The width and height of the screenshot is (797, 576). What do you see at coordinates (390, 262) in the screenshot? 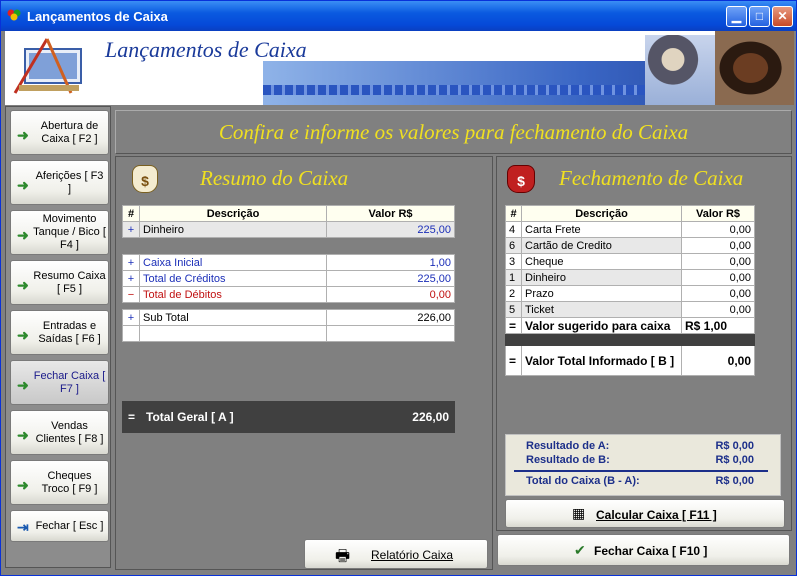
I see `row-value: 1,00` at bounding box center [390, 262].